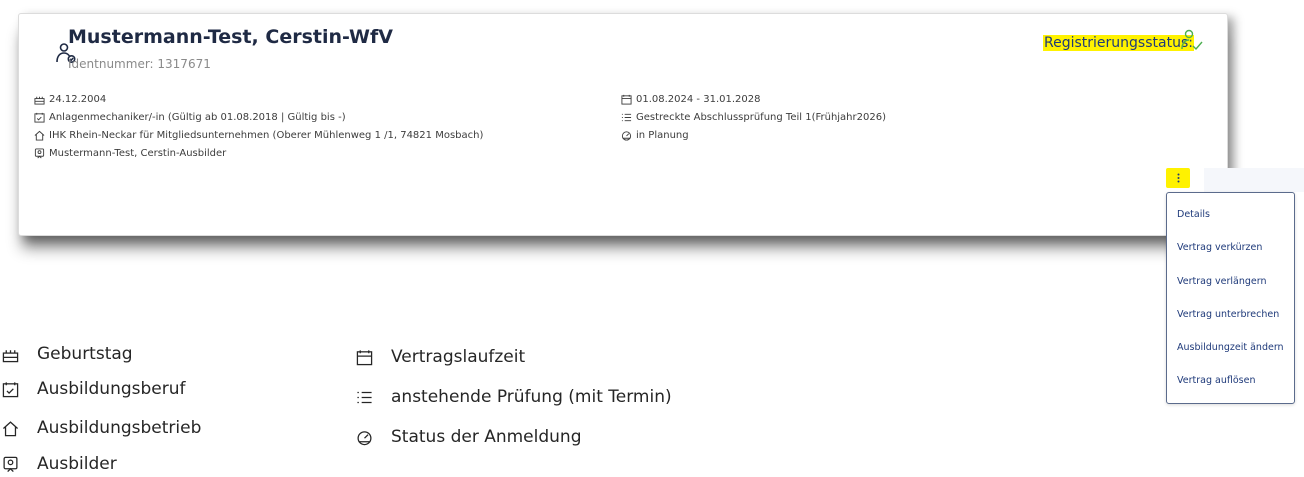 The height and width of the screenshot is (477, 1304). I want to click on legend-registration-status: Status der Anmeldung, so click(469, 437).